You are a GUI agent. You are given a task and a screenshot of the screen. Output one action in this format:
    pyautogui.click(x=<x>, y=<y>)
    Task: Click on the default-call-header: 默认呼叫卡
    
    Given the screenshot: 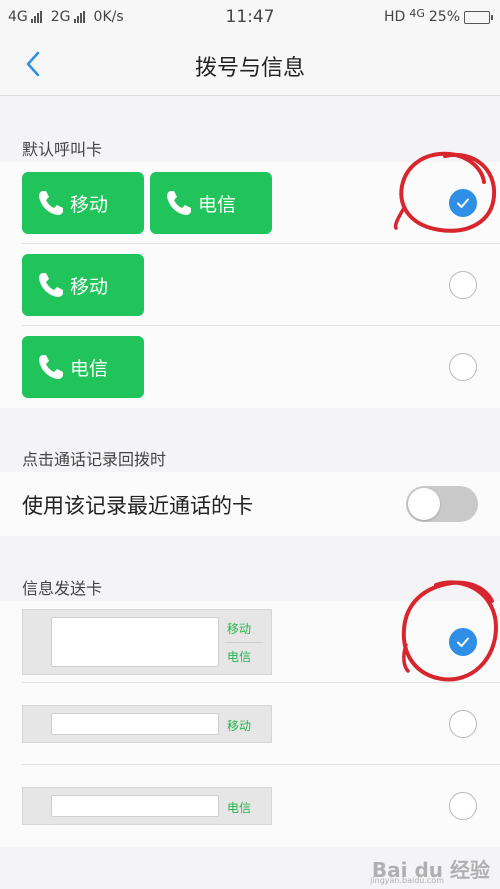 What is the action you would take?
    pyautogui.click(x=62, y=149)
    